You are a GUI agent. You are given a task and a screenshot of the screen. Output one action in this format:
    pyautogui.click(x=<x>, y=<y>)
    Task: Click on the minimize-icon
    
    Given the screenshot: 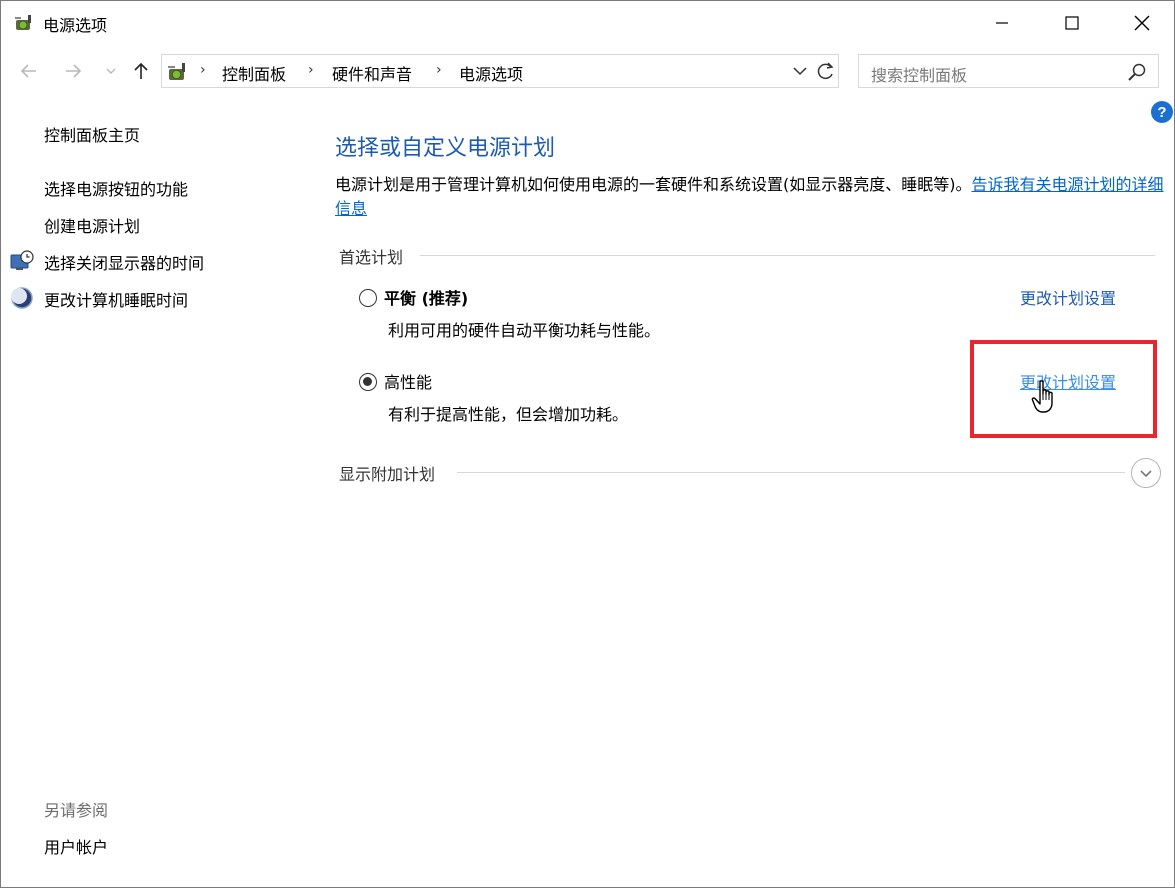 What is the action you would take?
    pyautogui.click(x=1002, y=23)
    